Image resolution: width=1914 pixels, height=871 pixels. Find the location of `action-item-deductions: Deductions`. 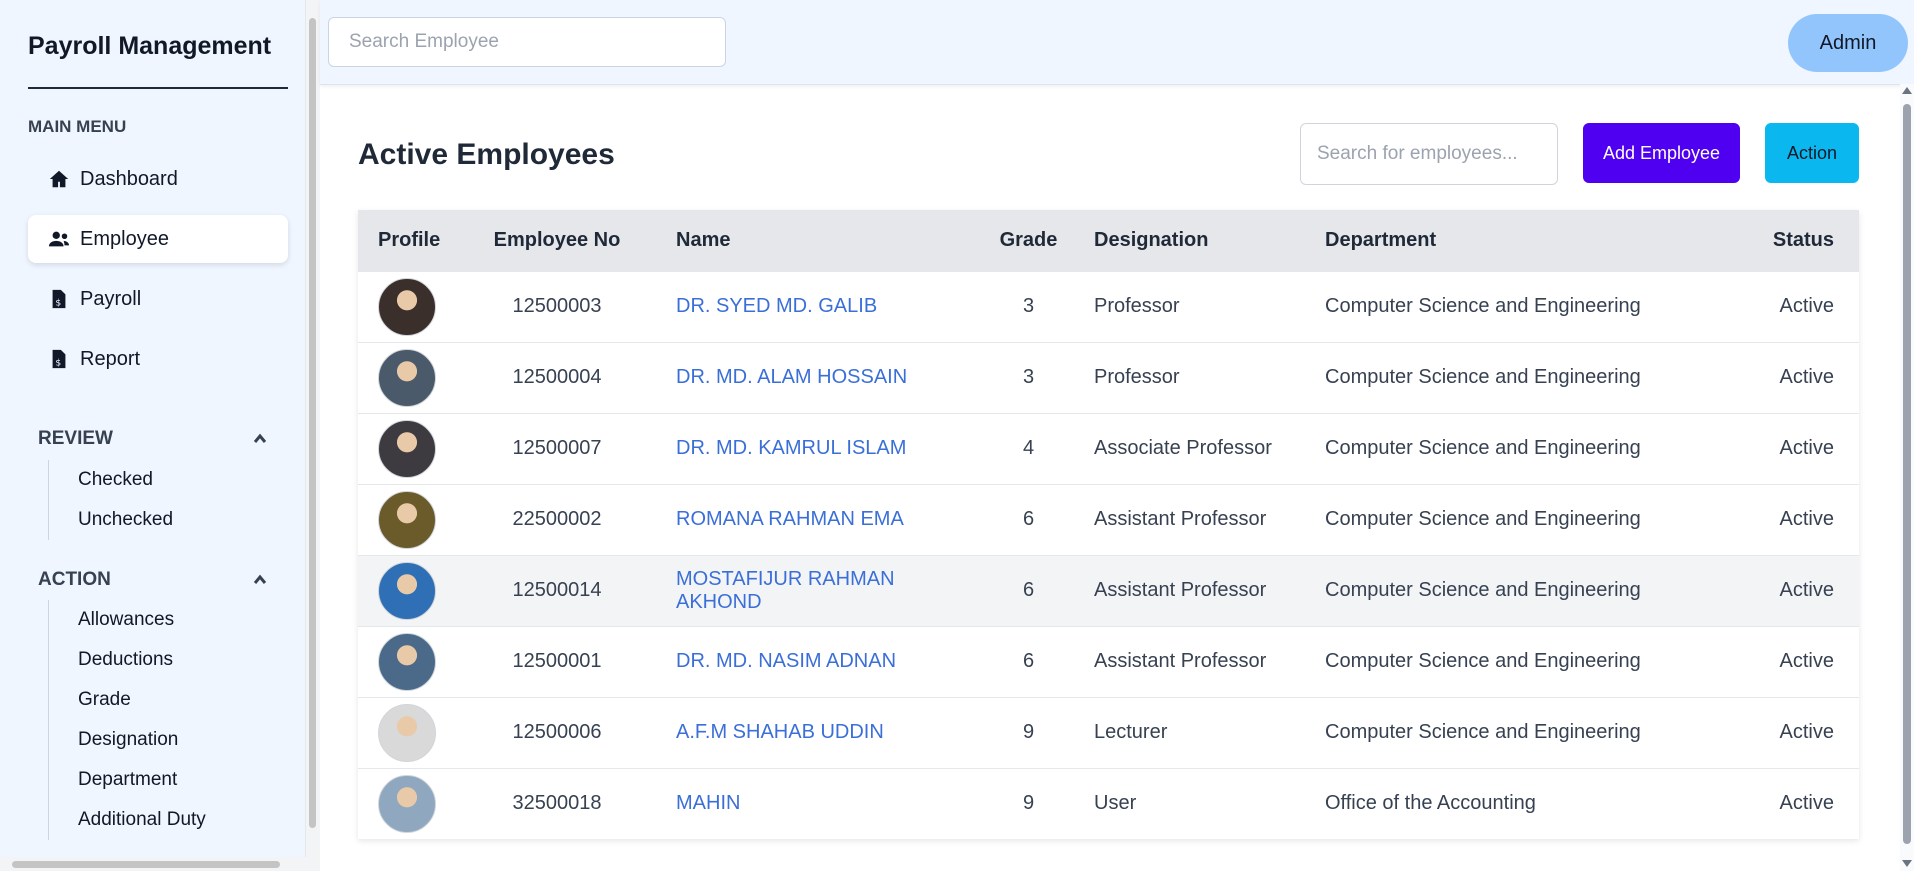

action-item-deductions: Deductions is located at coordinates (142, 660).